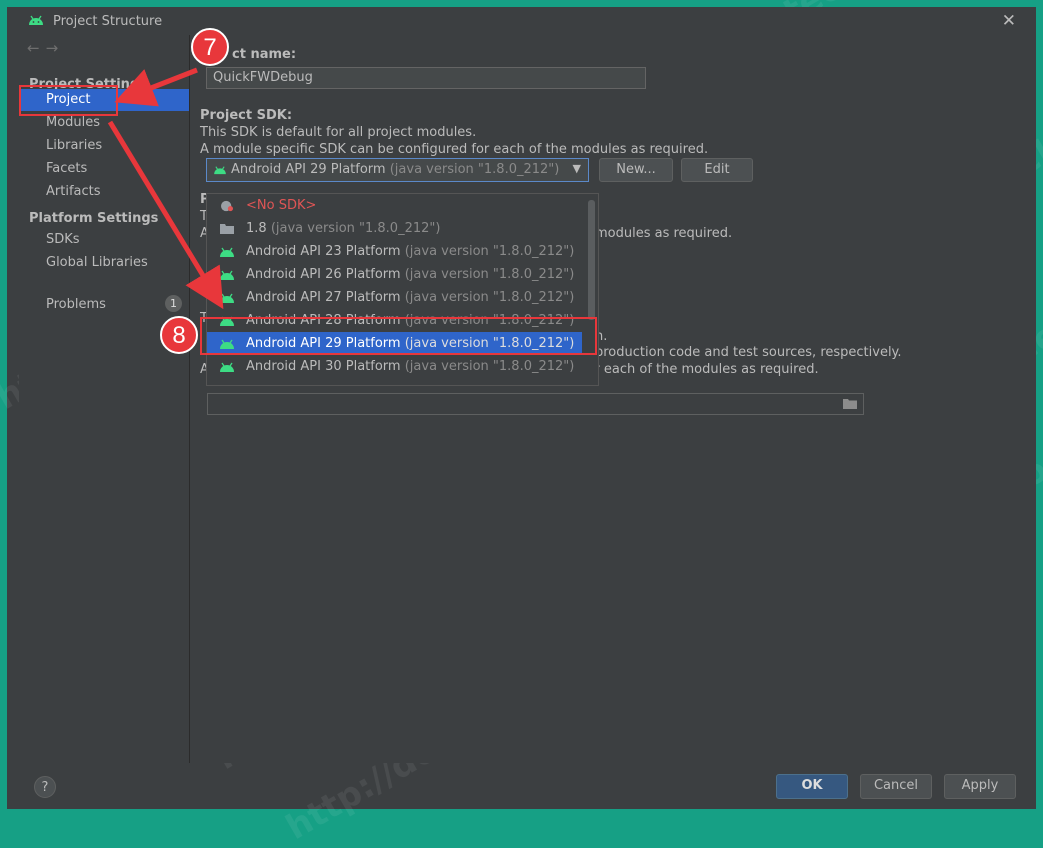 The image size is (1043, 848). Describe the element at coordinates (179, 335) in the screenshot. I see `step-8-badge: 8` at that location.